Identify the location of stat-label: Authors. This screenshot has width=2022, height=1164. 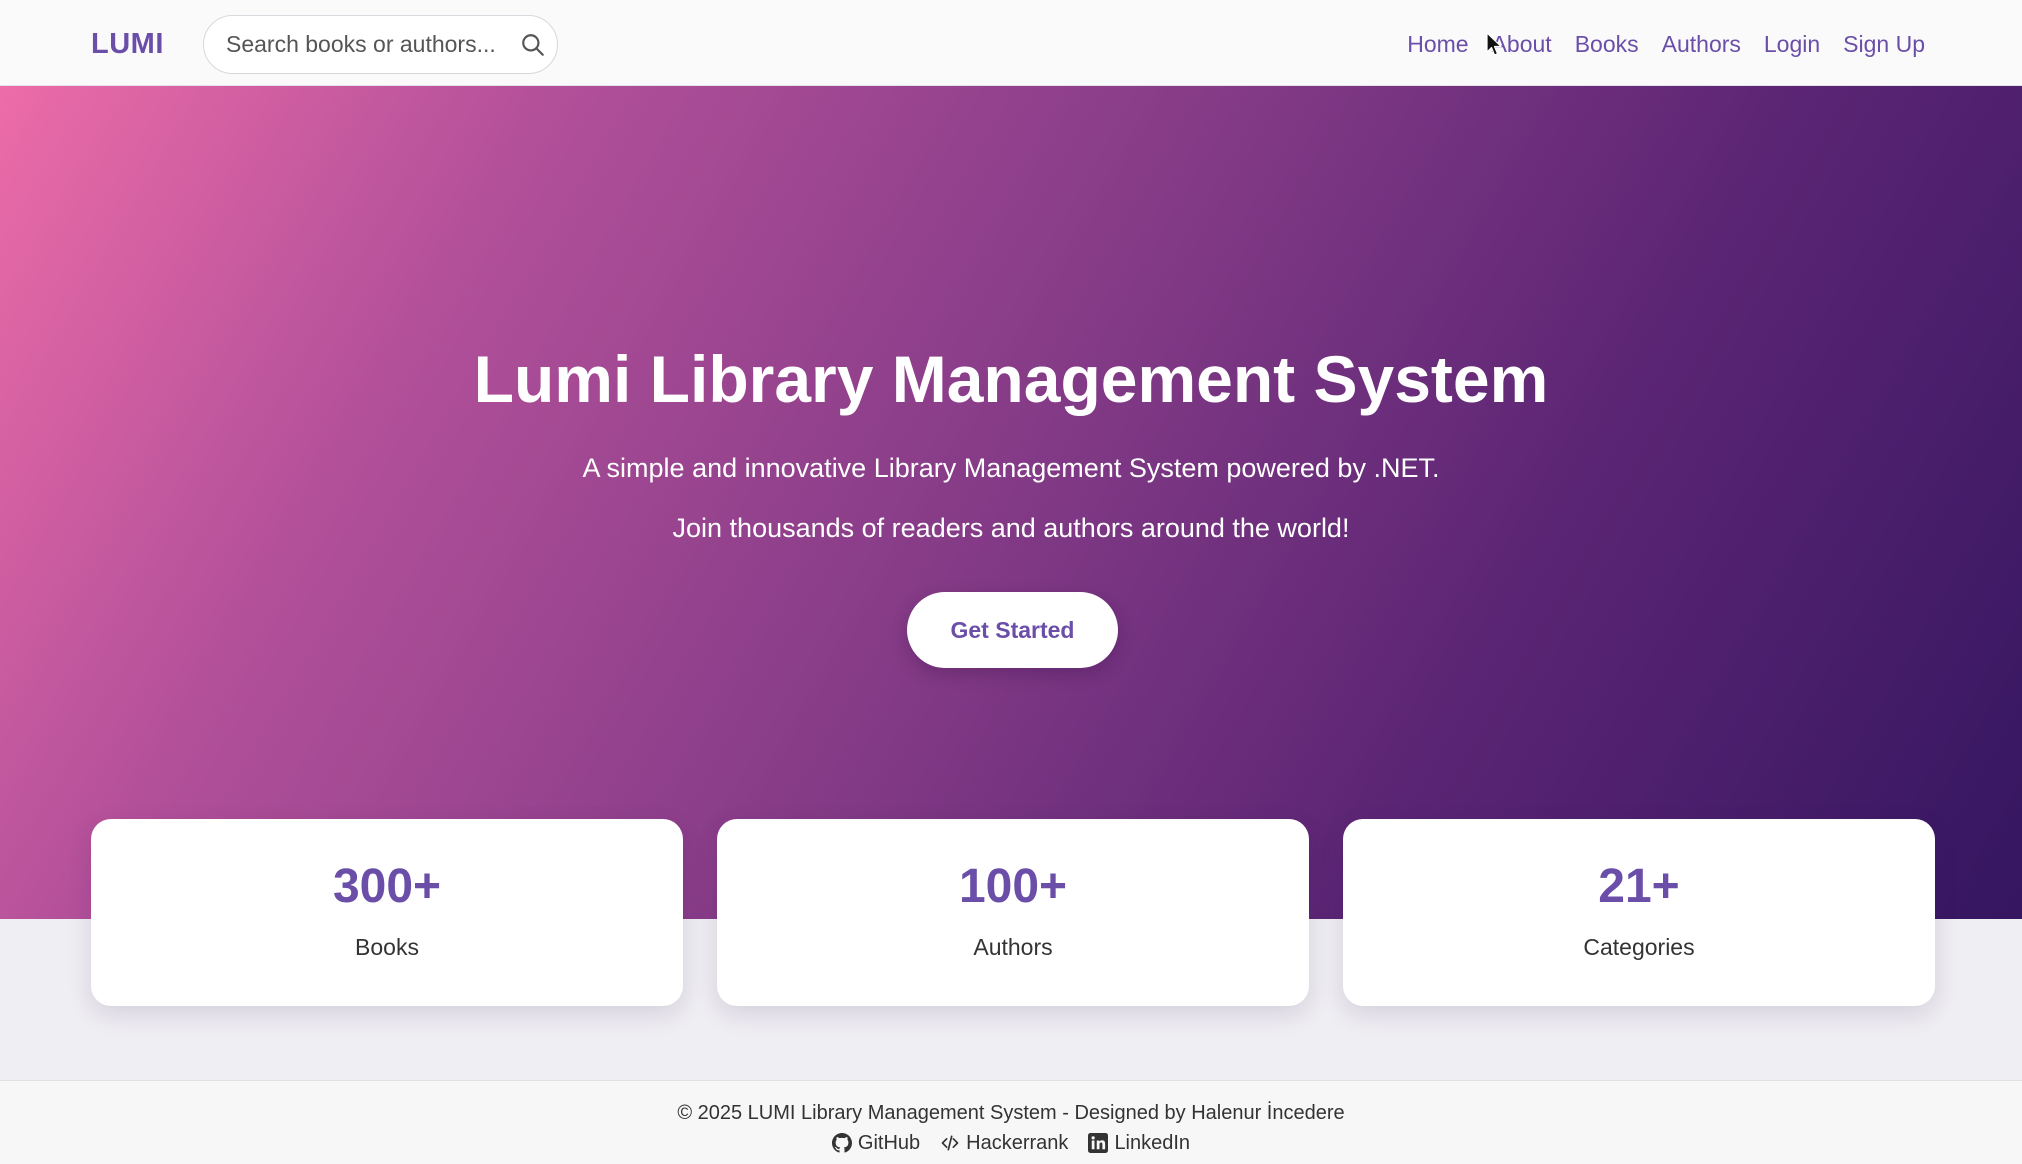
(1013, 947).